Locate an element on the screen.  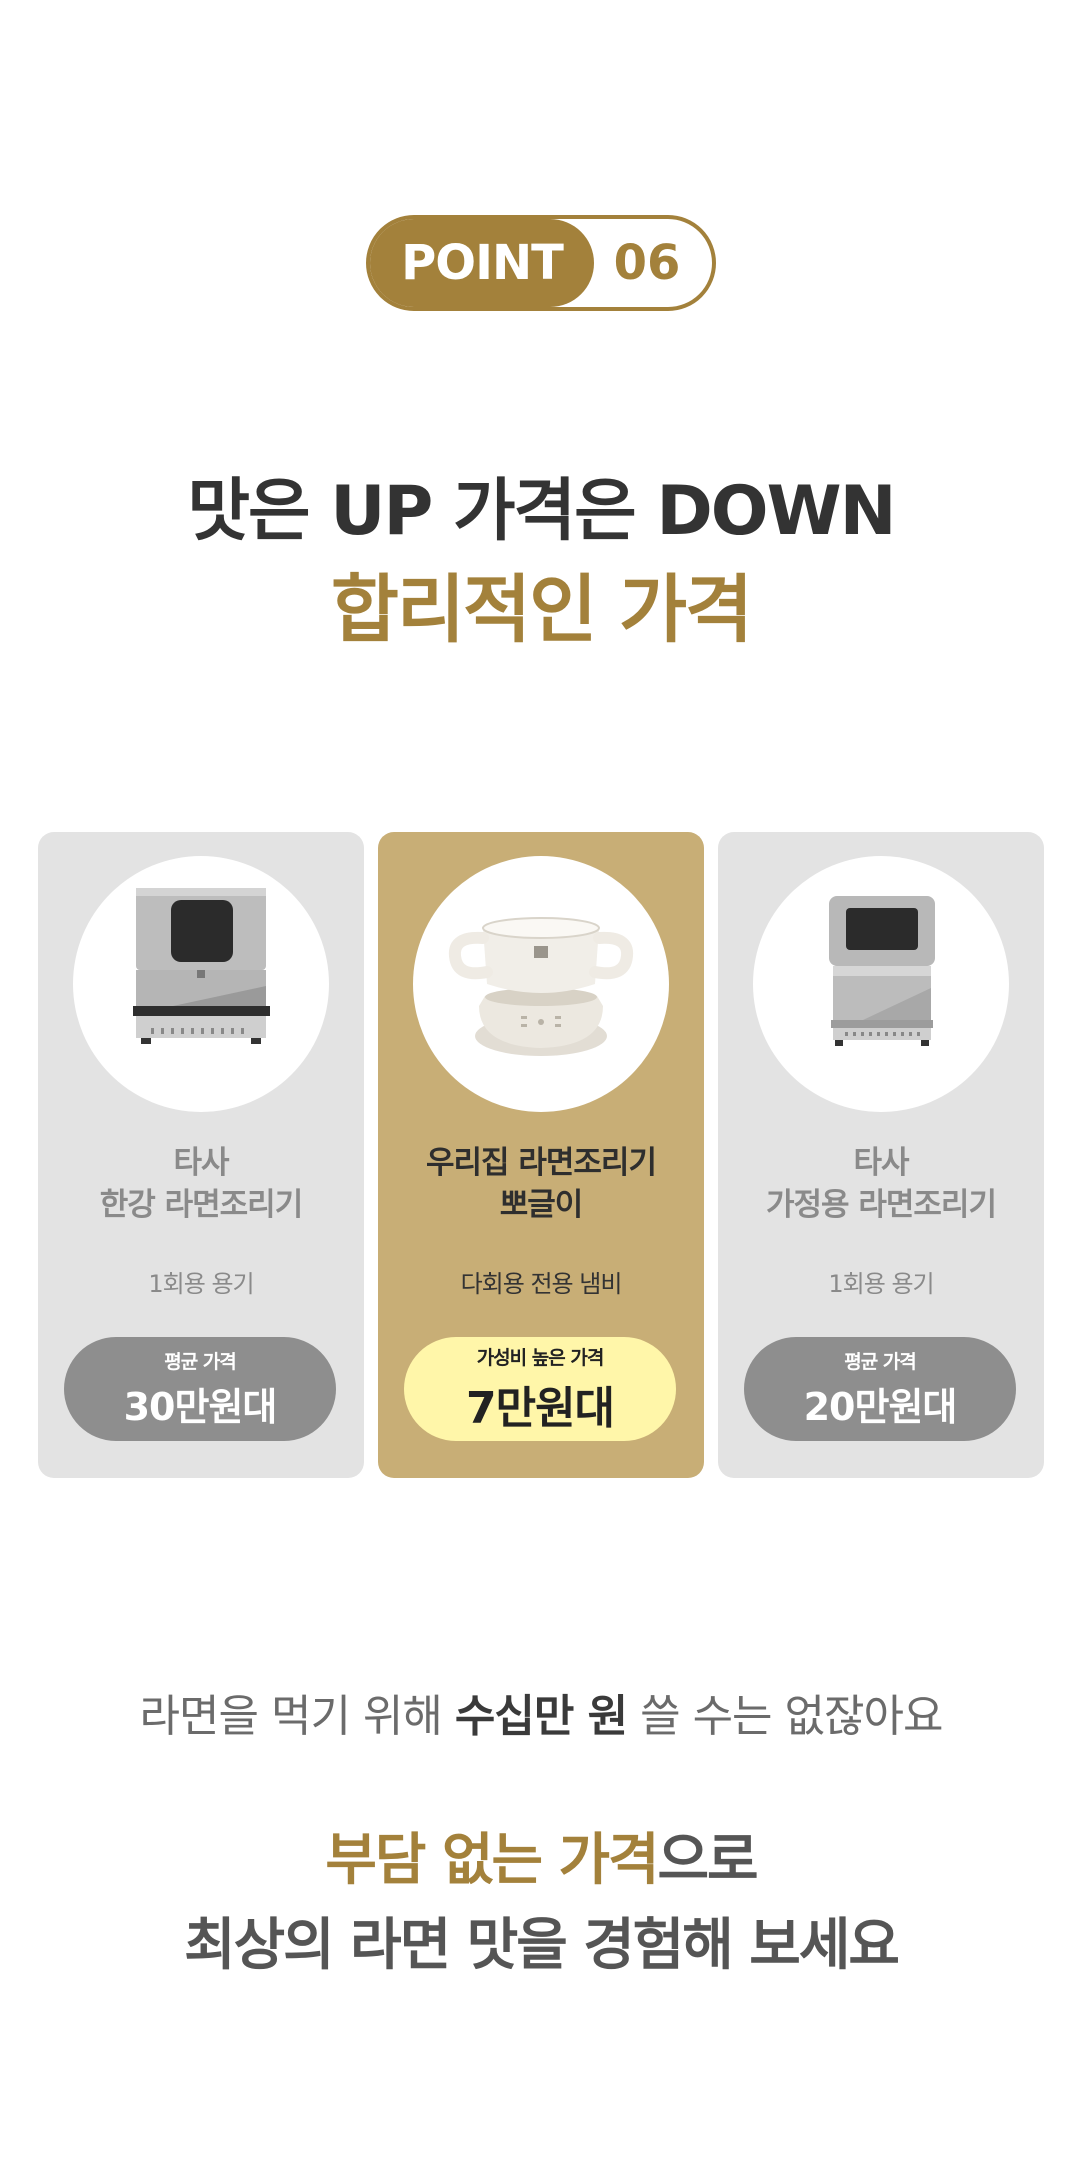
headline-line2: 합리적인 가격 is located at coordinates (541, 610).